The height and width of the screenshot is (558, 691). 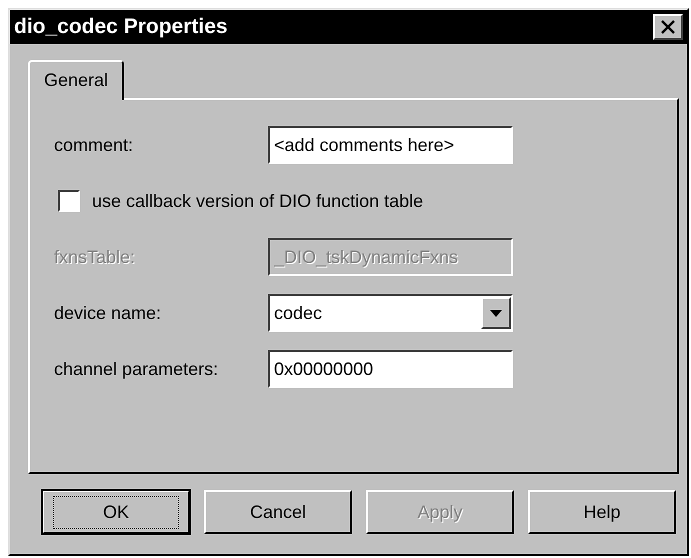 I want to click on tab: General, so click(x=76, y=80).